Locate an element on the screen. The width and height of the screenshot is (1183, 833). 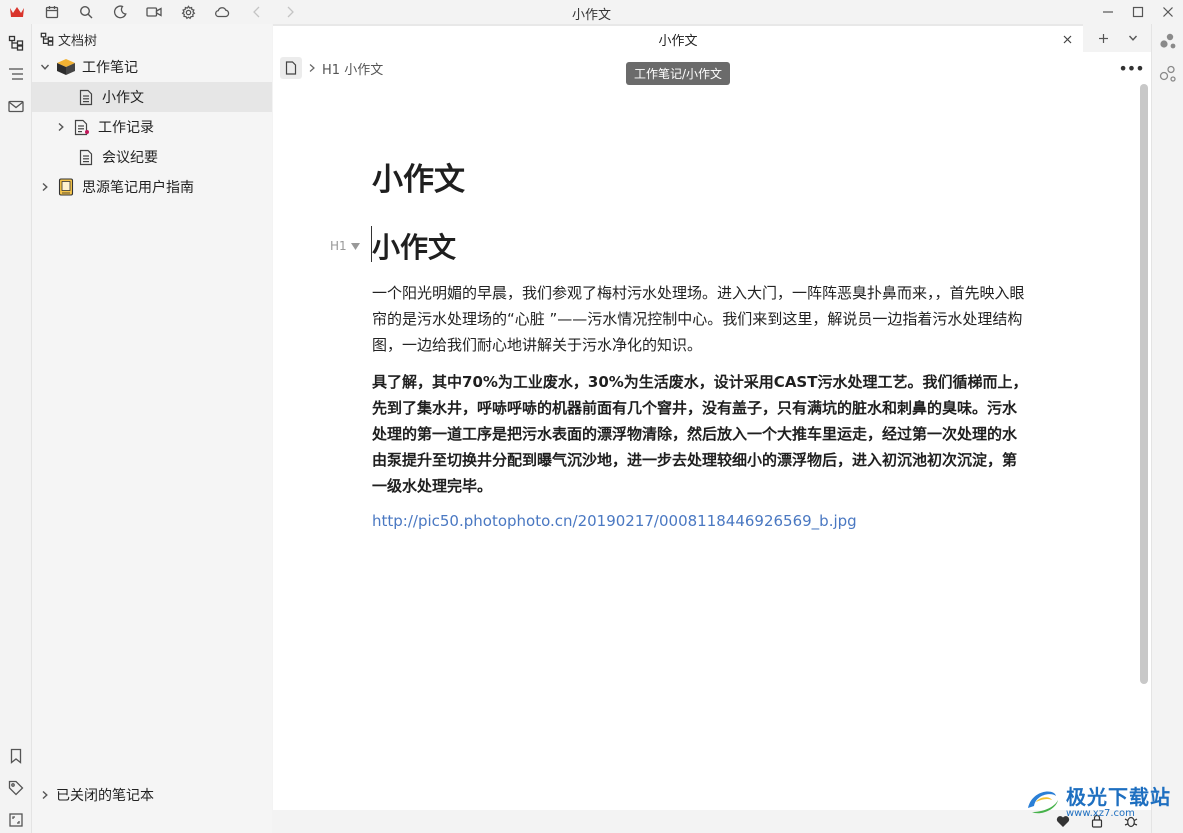
tab-bar: 小作文 is located at coordinates (712, 38).